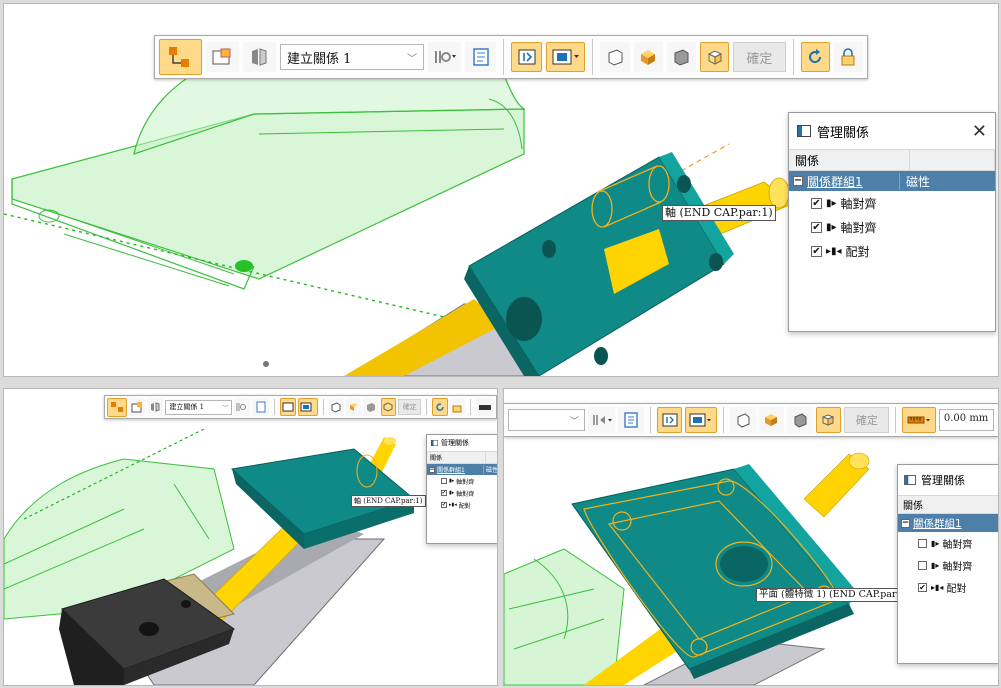 This screenshot has width=1001, height=688. I want to click on teal-end-cap-part, so click(599, 264).